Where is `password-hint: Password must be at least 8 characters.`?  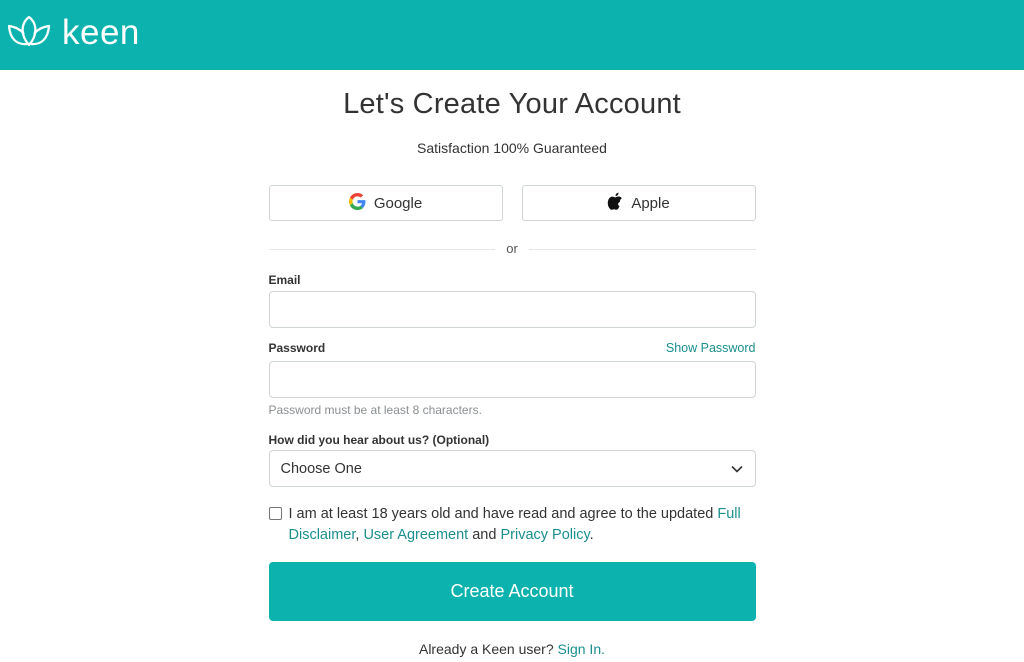
password-hint: Password must be at least 8 characters. is located at coordinates (375, 410).